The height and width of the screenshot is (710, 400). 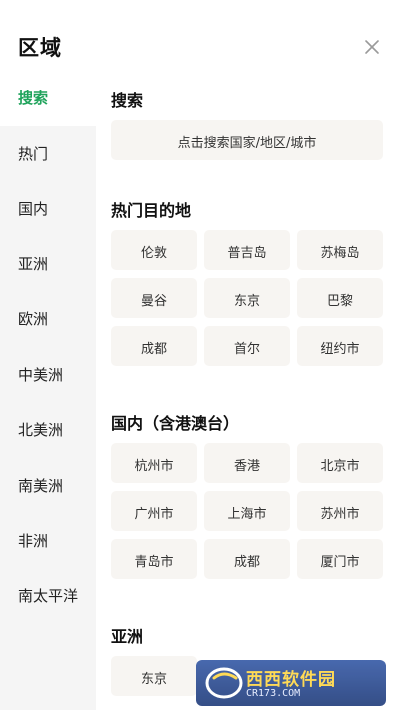 What do you see at coordinates (33, 98) in the screenshot?
I see `sidebar-item-label: 搜索` at bounding box center [33, 98].